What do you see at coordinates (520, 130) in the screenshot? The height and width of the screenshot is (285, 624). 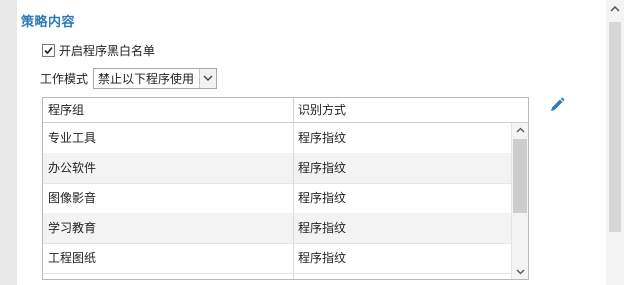 I see `chevron-up-icon` at bounding box center [520, 130].